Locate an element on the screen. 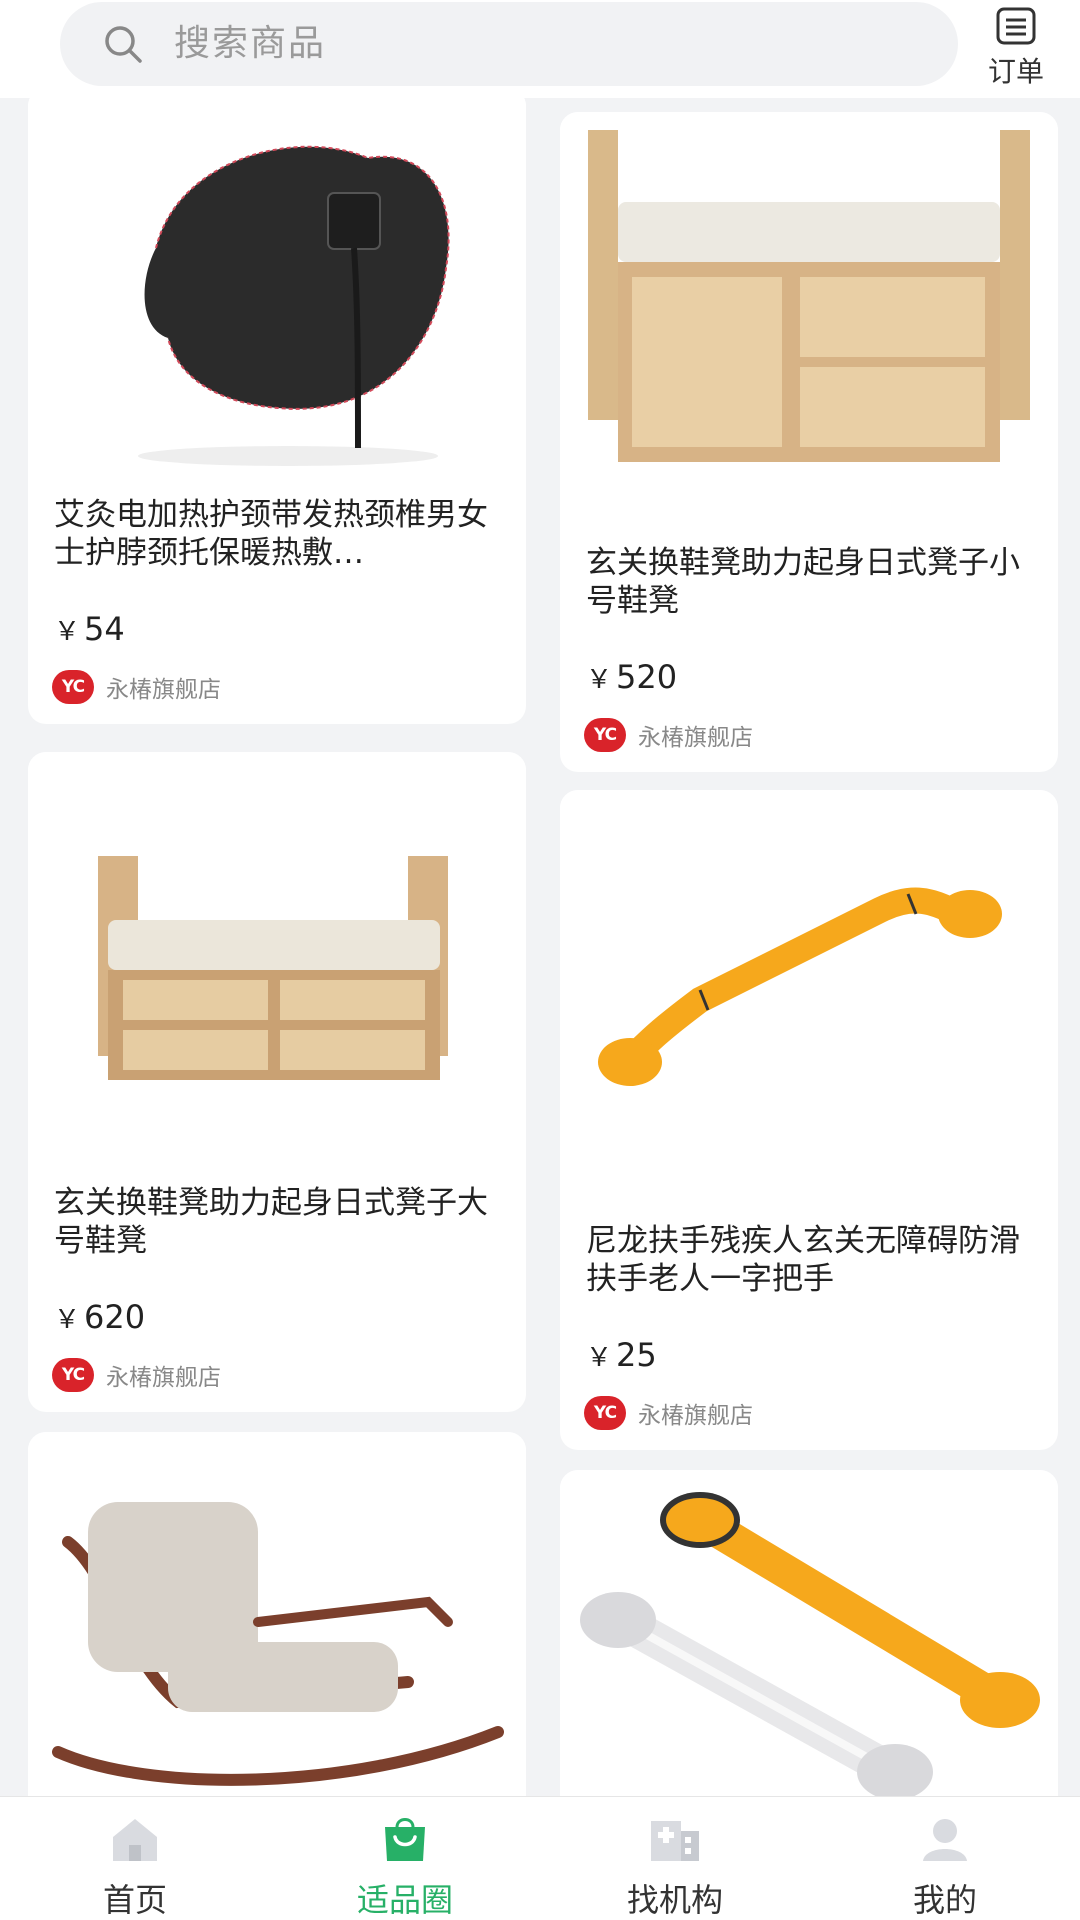  product-price: ￥ 620 is located at coordinates (99, 1317).